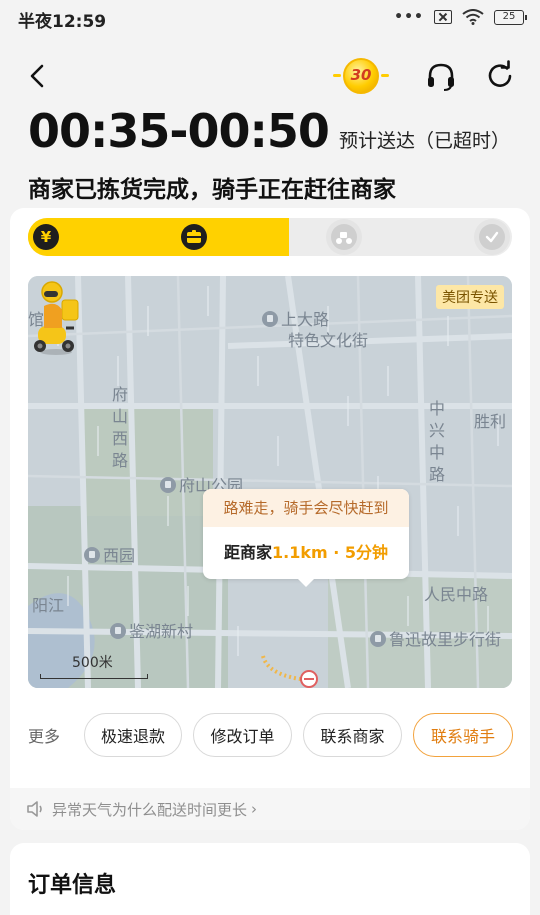 This screenshot has width=540, height=915. What do you see at coordinates (94, 676) in the screenshot?
I see `scale-bar` at bounding box center [94, 676].